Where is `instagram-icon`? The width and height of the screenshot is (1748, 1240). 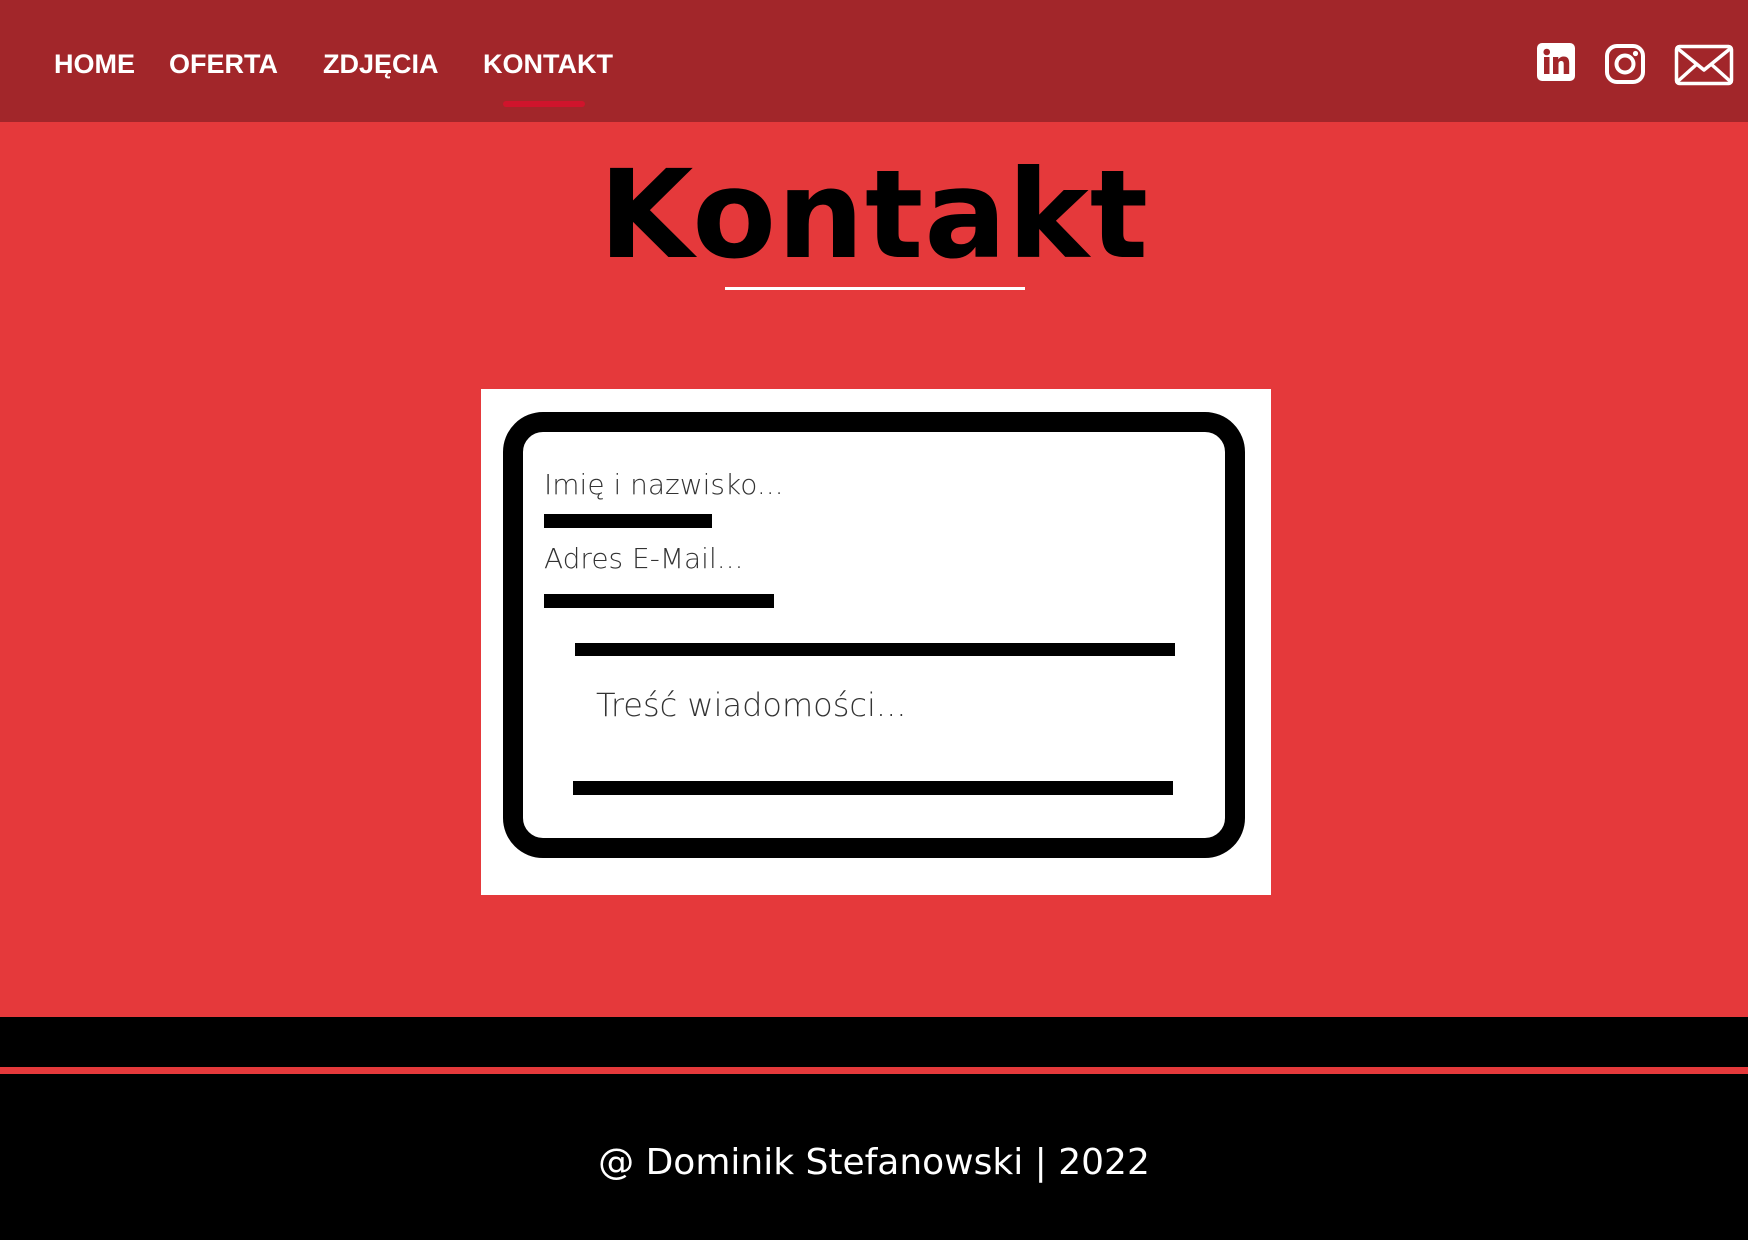
instagram-icon is located at coordinates (1625, 64).